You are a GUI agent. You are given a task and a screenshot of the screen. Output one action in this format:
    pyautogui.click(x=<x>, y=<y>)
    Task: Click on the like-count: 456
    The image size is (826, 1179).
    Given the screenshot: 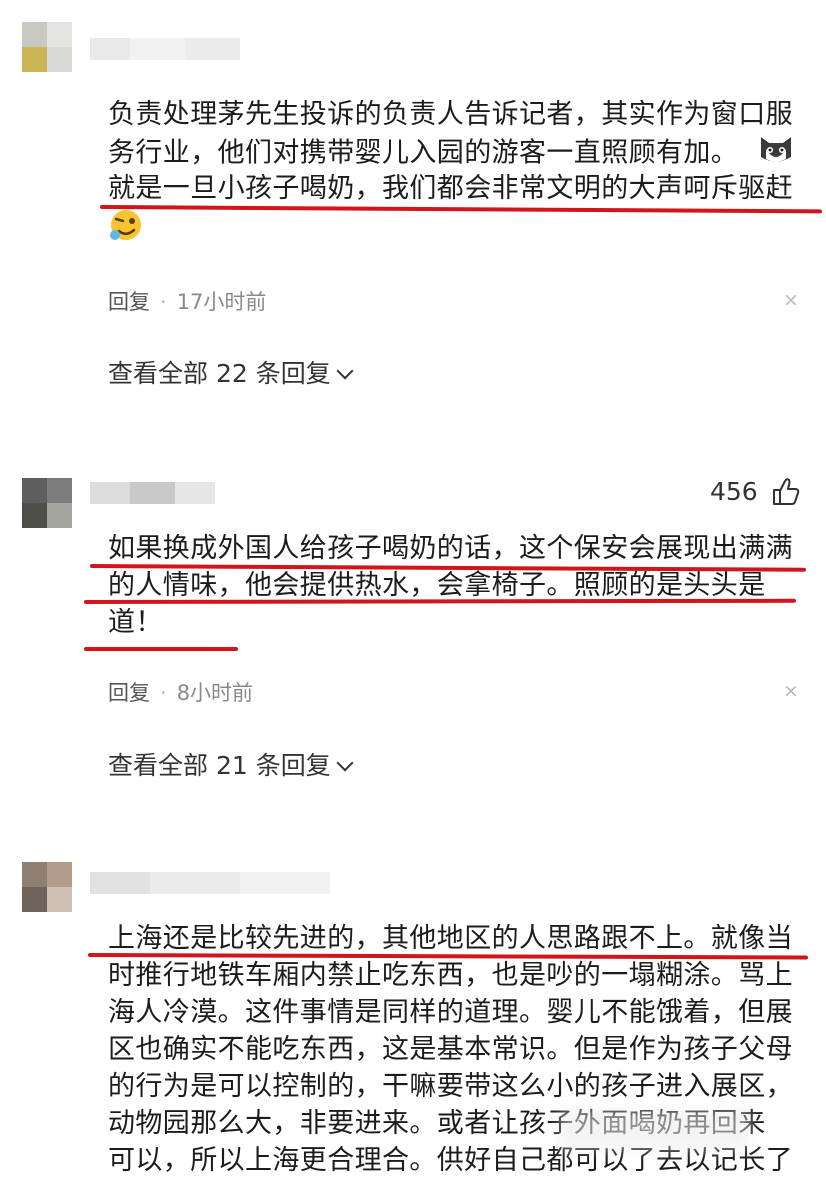 What is the action you would take?
    pyautogui.click(x=734, y=491)
    